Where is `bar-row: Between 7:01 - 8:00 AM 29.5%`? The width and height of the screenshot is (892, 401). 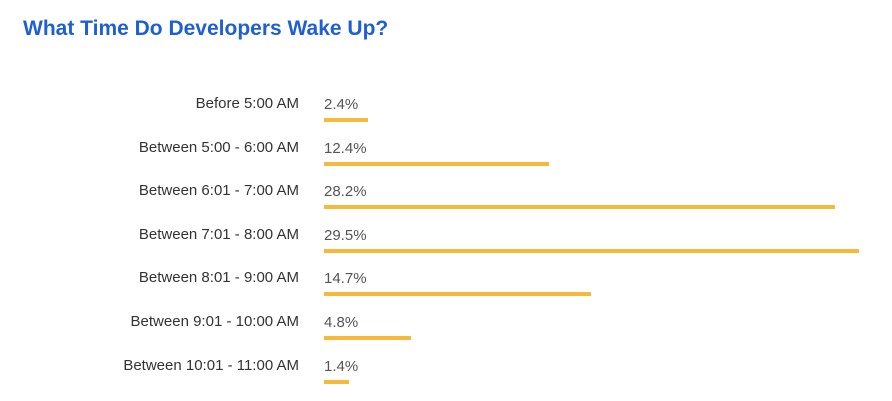 bar-row: Between 7:01 - 8:00 AM 29.5% is located at coordinates (446, 248).